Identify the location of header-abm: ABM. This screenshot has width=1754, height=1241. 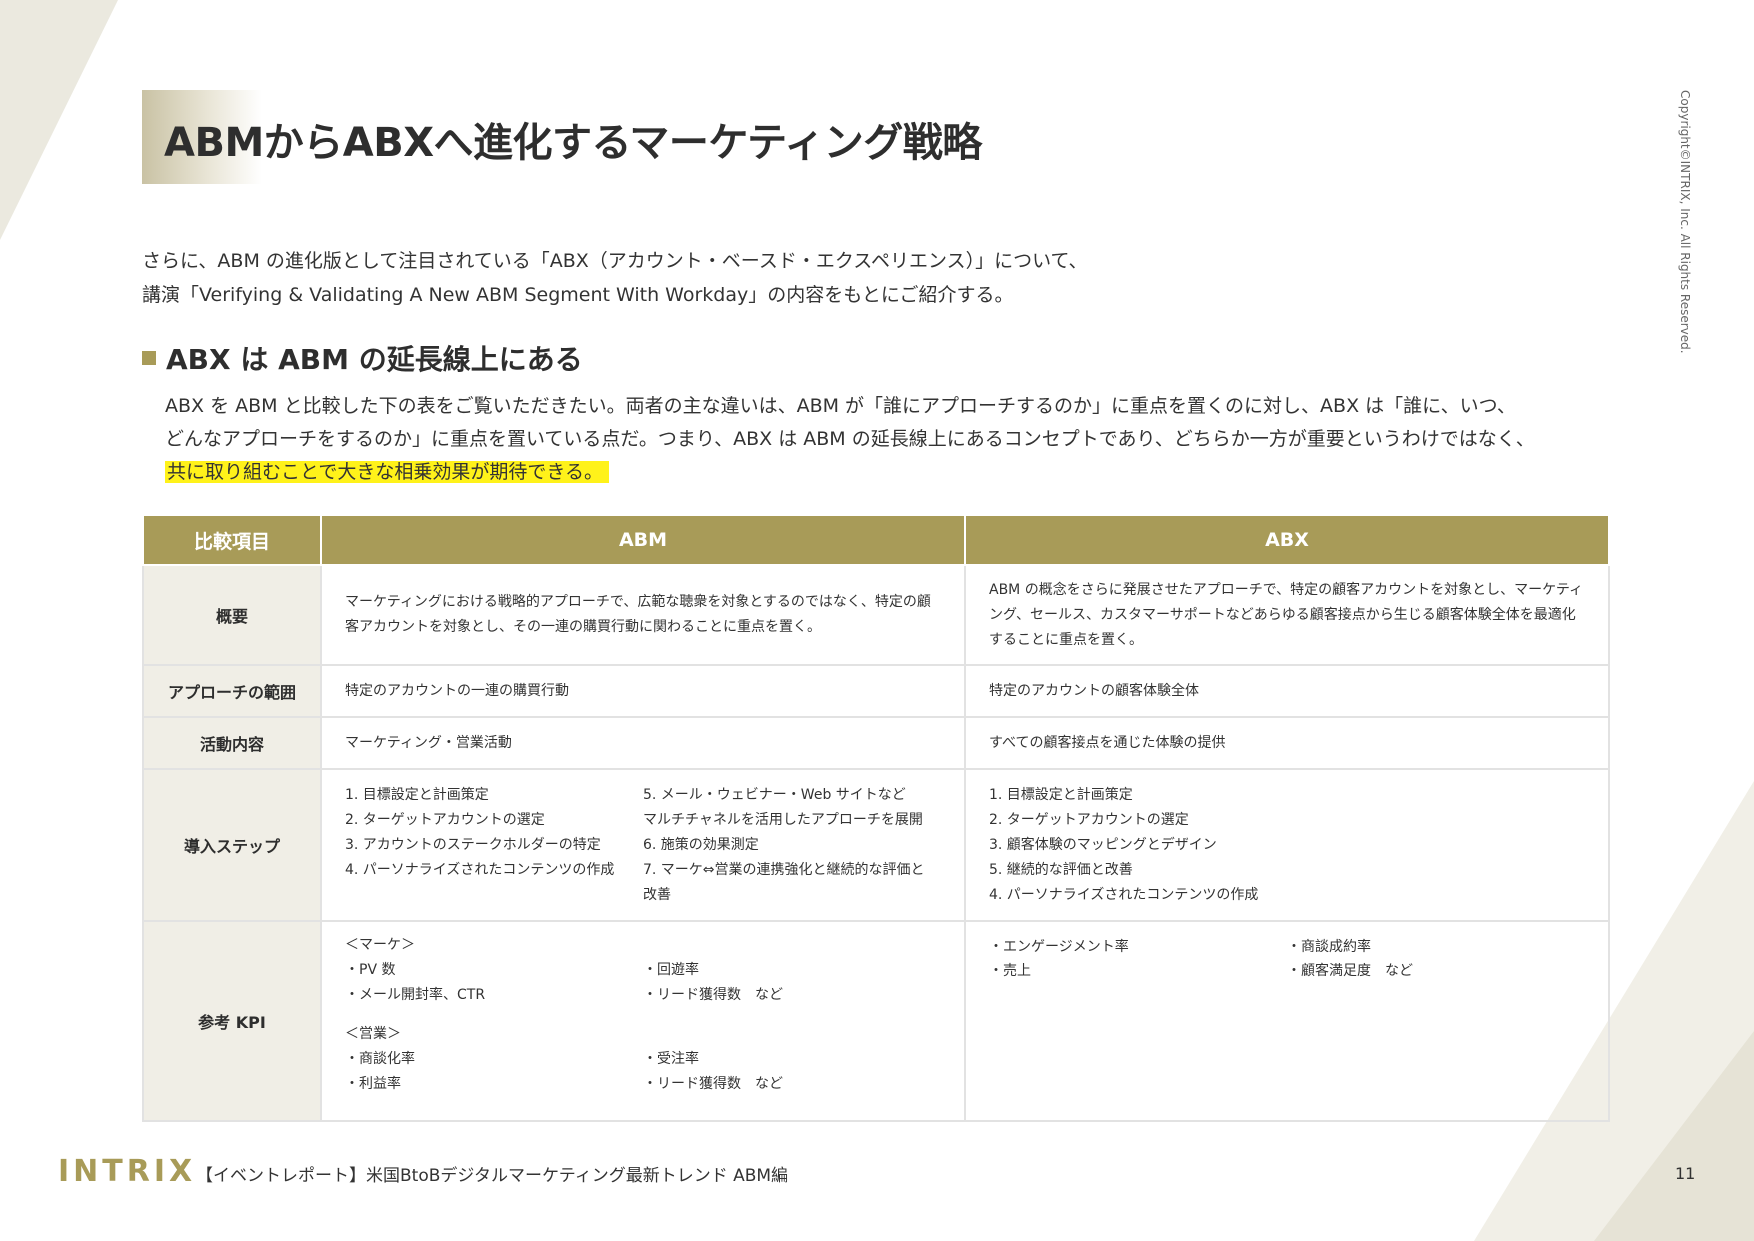
(643, 540).